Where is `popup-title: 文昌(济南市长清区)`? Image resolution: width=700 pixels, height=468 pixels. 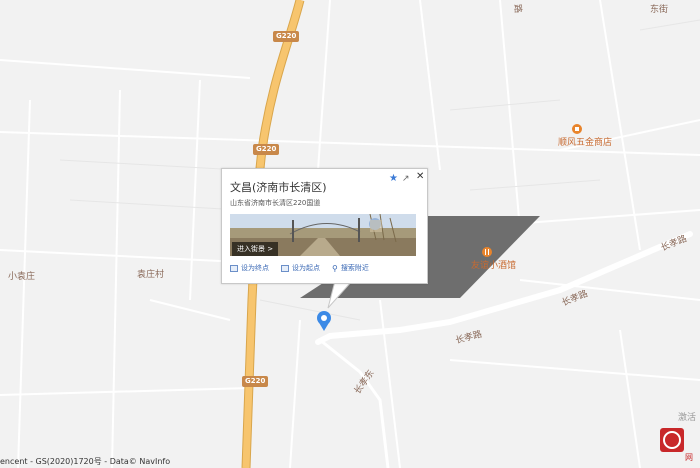
popup-title: 文昌(济南市长清区) is located at coordinates (278, 187).